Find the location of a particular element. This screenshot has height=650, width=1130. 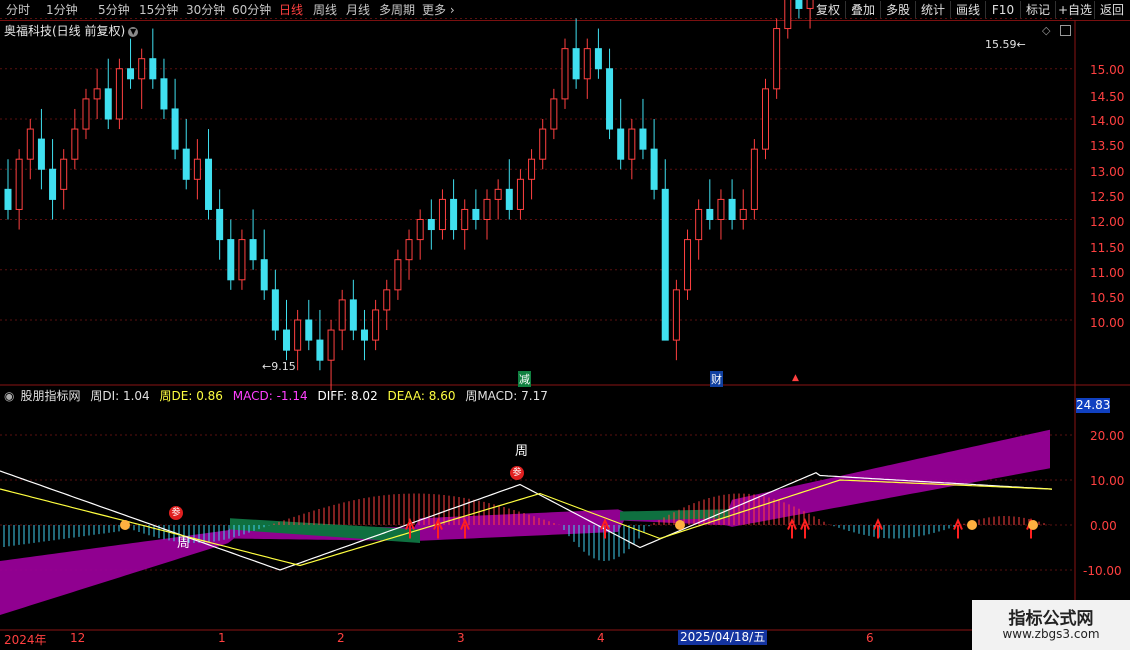

legend-week-di: 周DI: 1.04 is located at coordinates (120, 396).